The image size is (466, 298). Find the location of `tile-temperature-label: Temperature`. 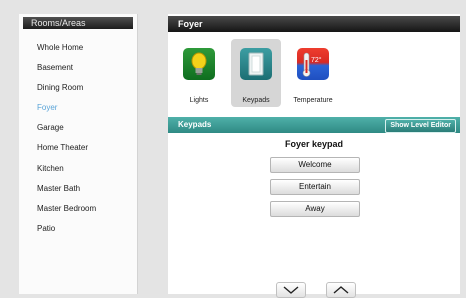

tile-temperature-label: Temperature is located at coordinates (313, 100).